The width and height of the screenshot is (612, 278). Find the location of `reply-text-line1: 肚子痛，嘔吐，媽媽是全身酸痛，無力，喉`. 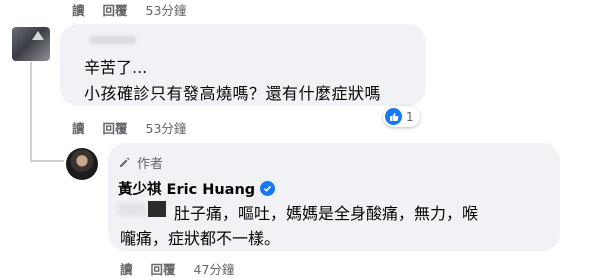

reply-text-line1: 肚子痛，嘔吐，媽媽是全身酸痛，無力，喉 is located at coordinates (326, 213).